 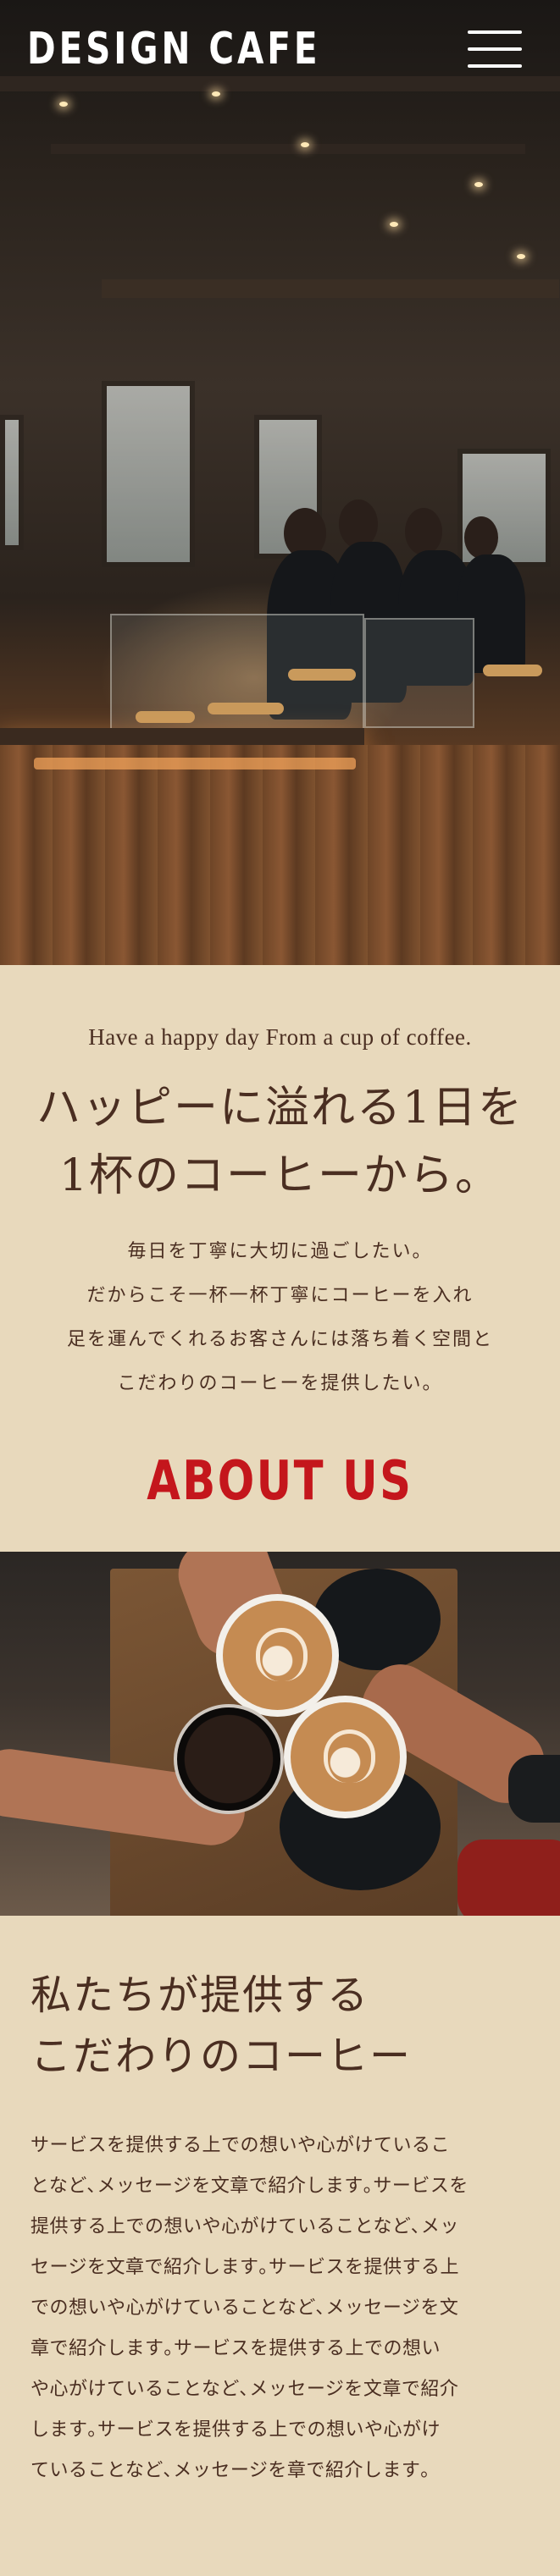 I want to click on headline-line: ハッピーに溢れる1日を, so click(x=280, y=1108).